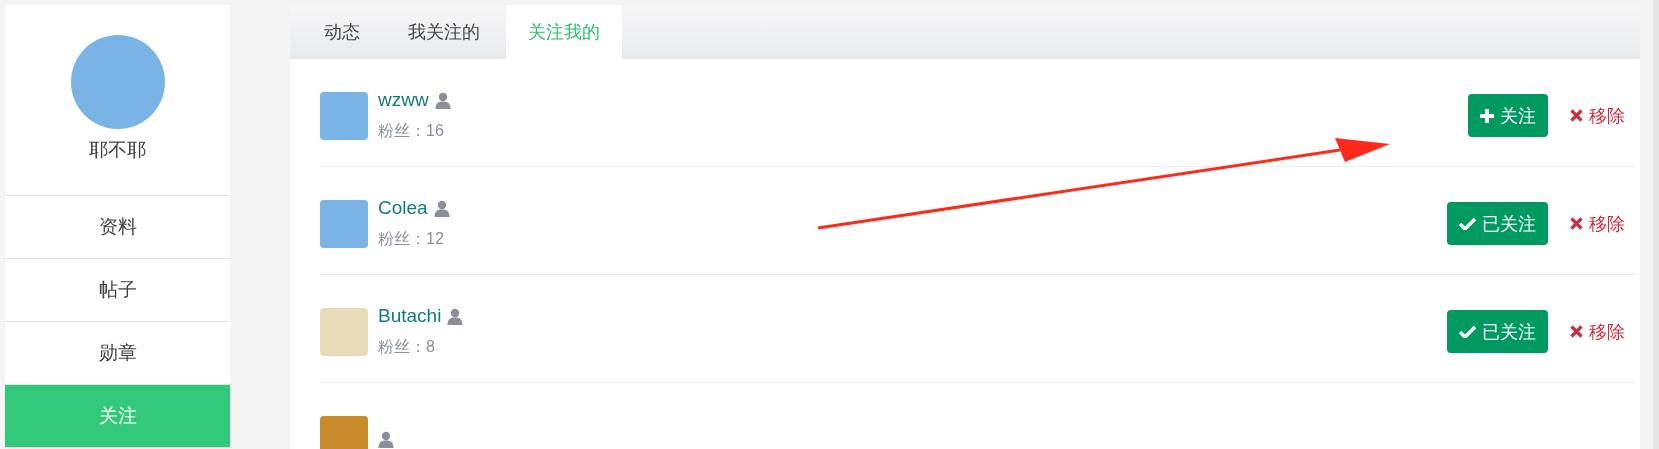 This screenshot has height=449, width=1659. What do you see at coordinates (410, 316) in the screenshot?
I see `user-name: Butachi` at bounding box center [410, 316].